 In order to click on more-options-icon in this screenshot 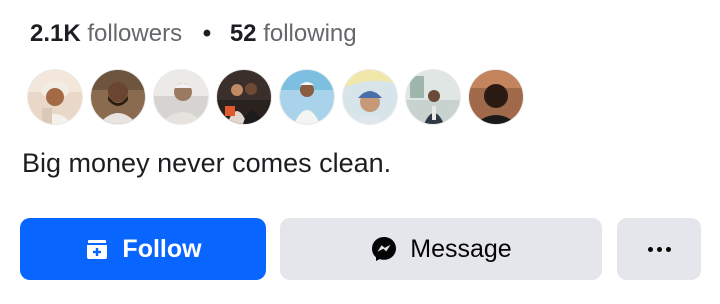, I will do `click(659, 249)`.